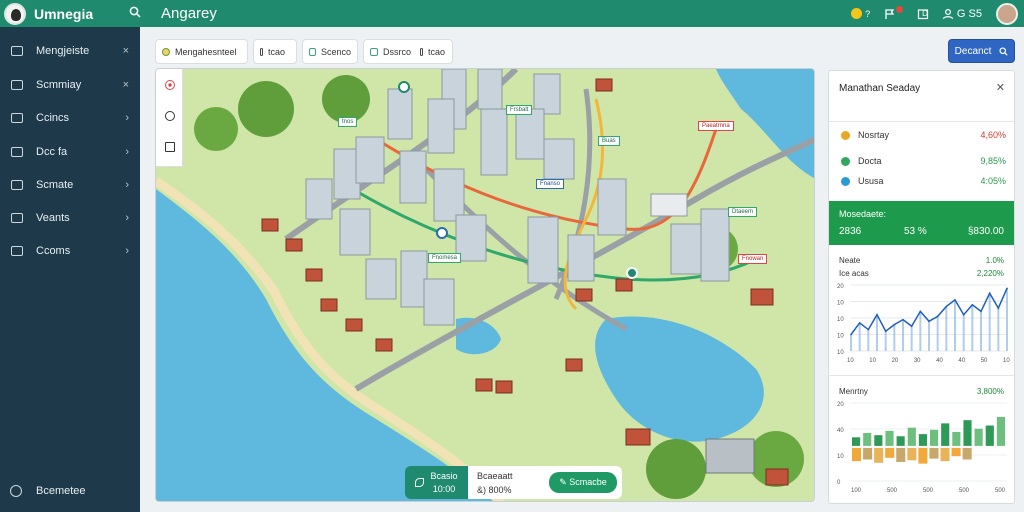 This screenshot has height=512, width=1024. What do you see at coordinates (17, 152) in the screenshot?
I see `folder-icon` at bounding box center [17, 152].